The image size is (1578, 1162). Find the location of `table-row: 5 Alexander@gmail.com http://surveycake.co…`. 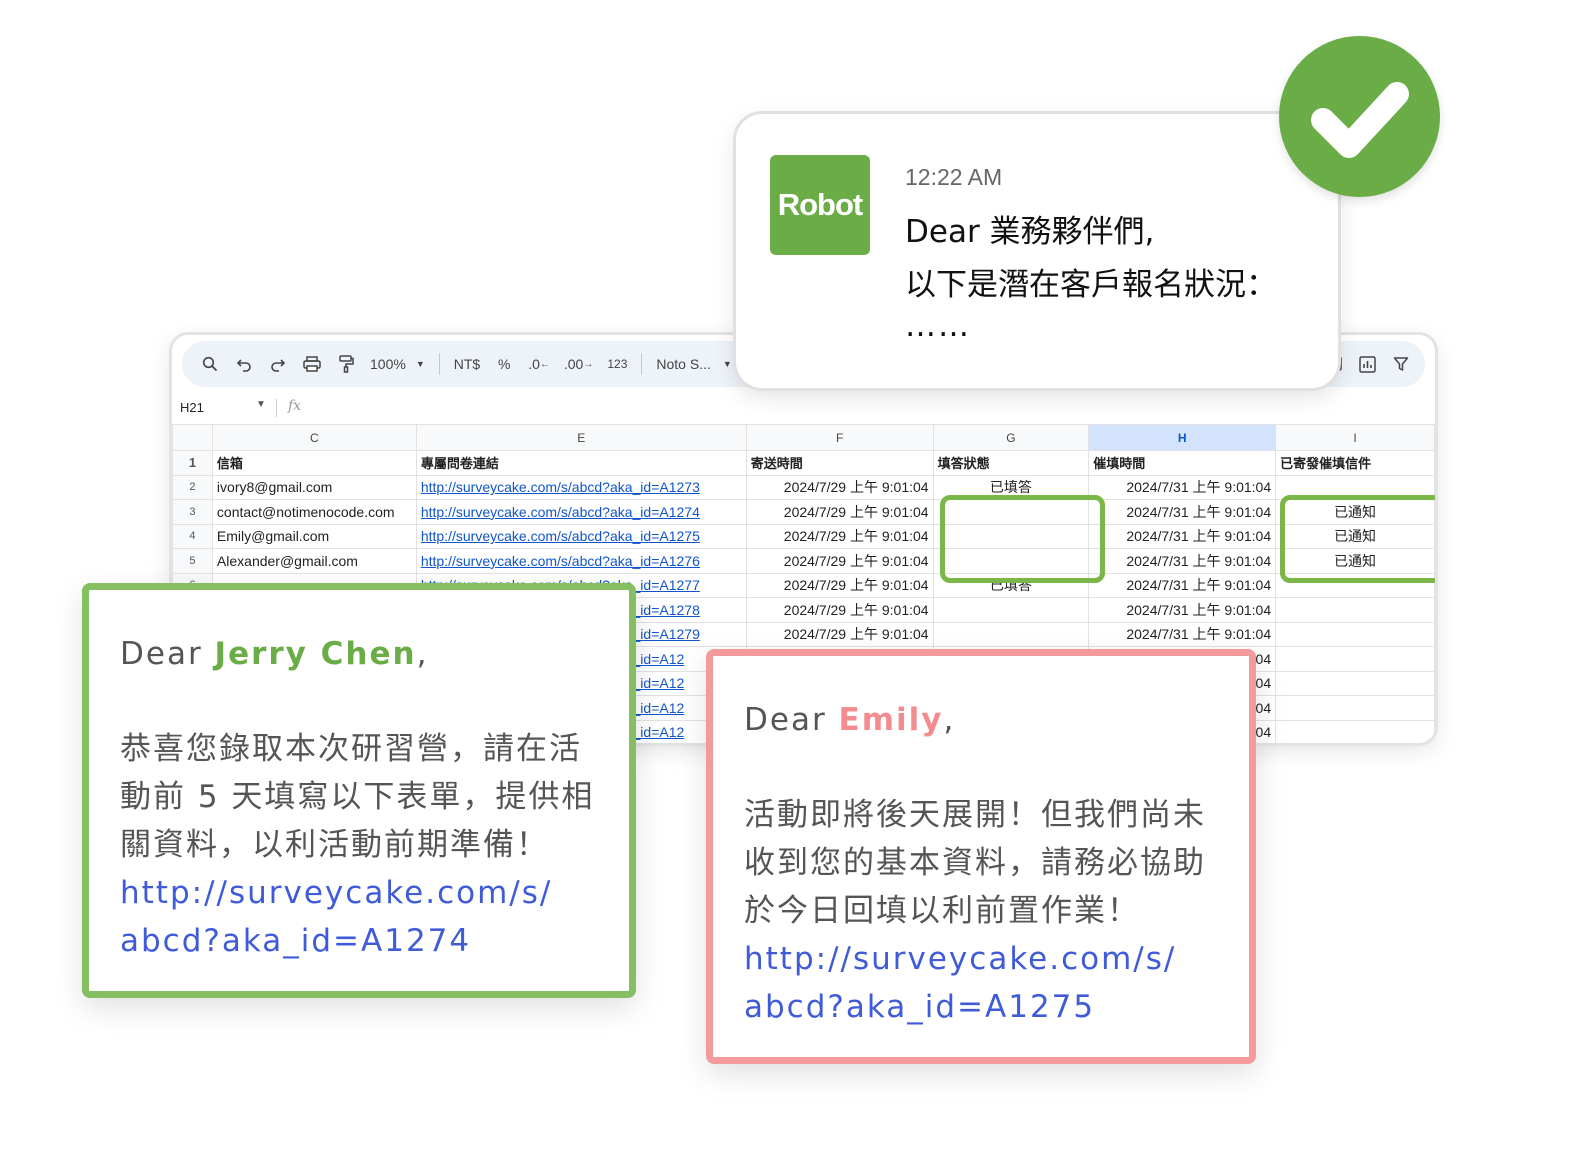

table-row: 5 Alexander@gmail.com http://surveycake.co… is located at coordinates (803, 561).